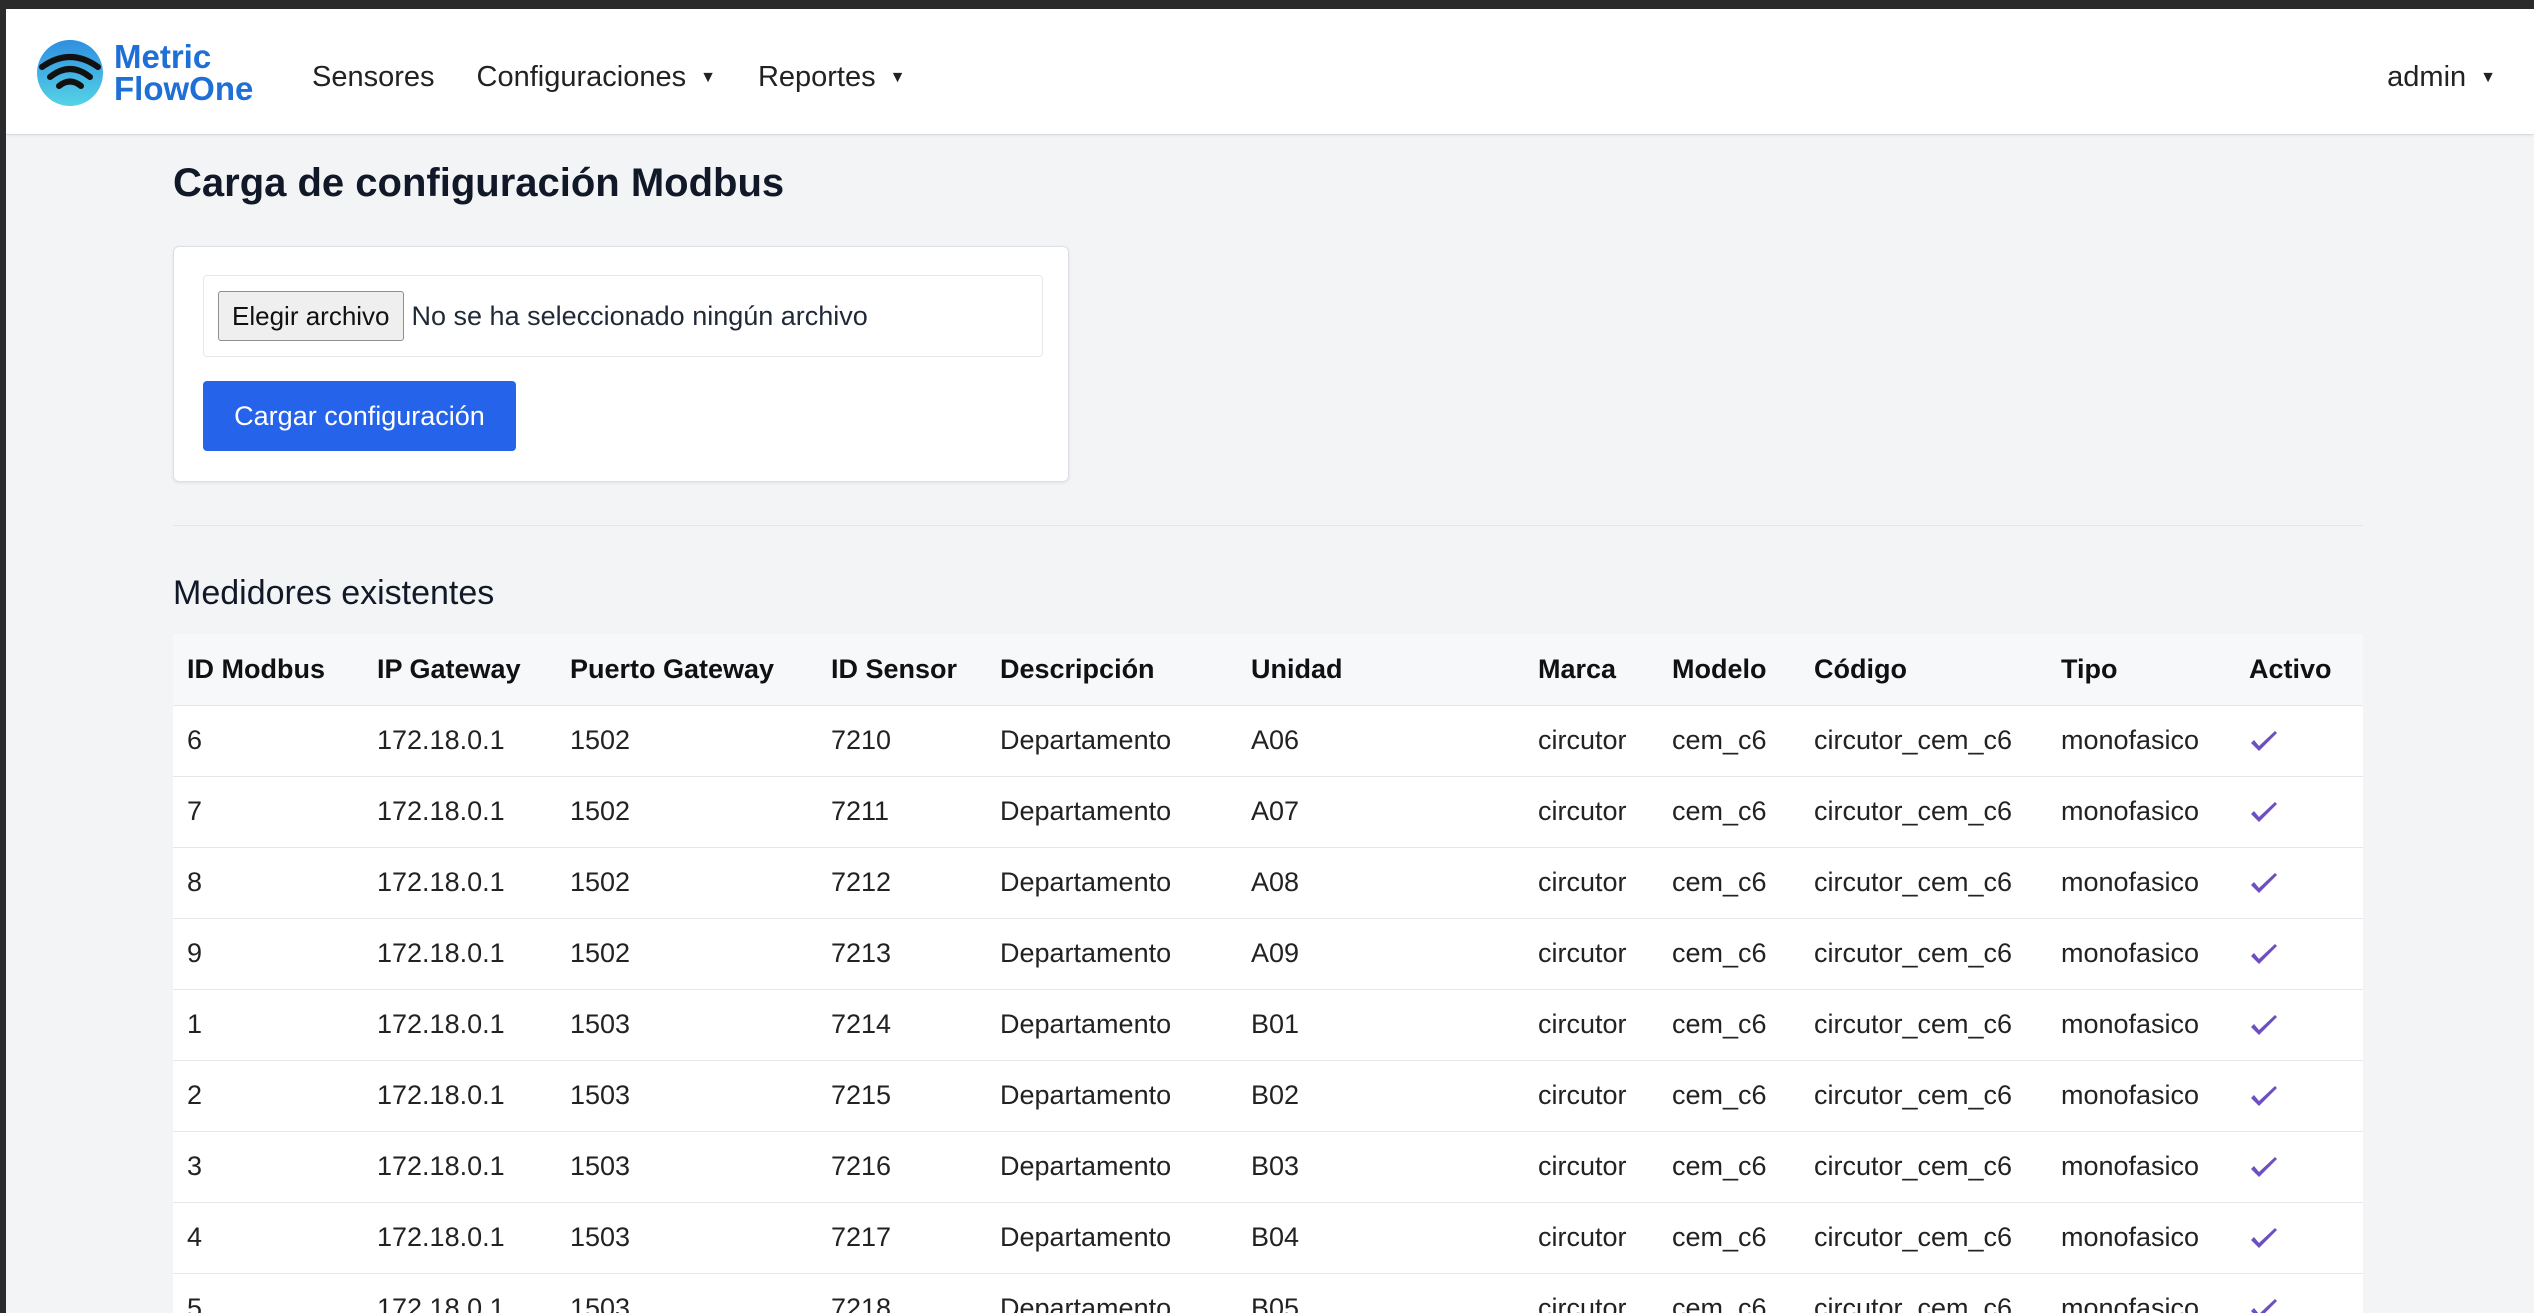  What do you see at coordinates (184, 88) in the screenshot?
I see `brand-name-line2: FlowOne` at bounding box center [184, 88].